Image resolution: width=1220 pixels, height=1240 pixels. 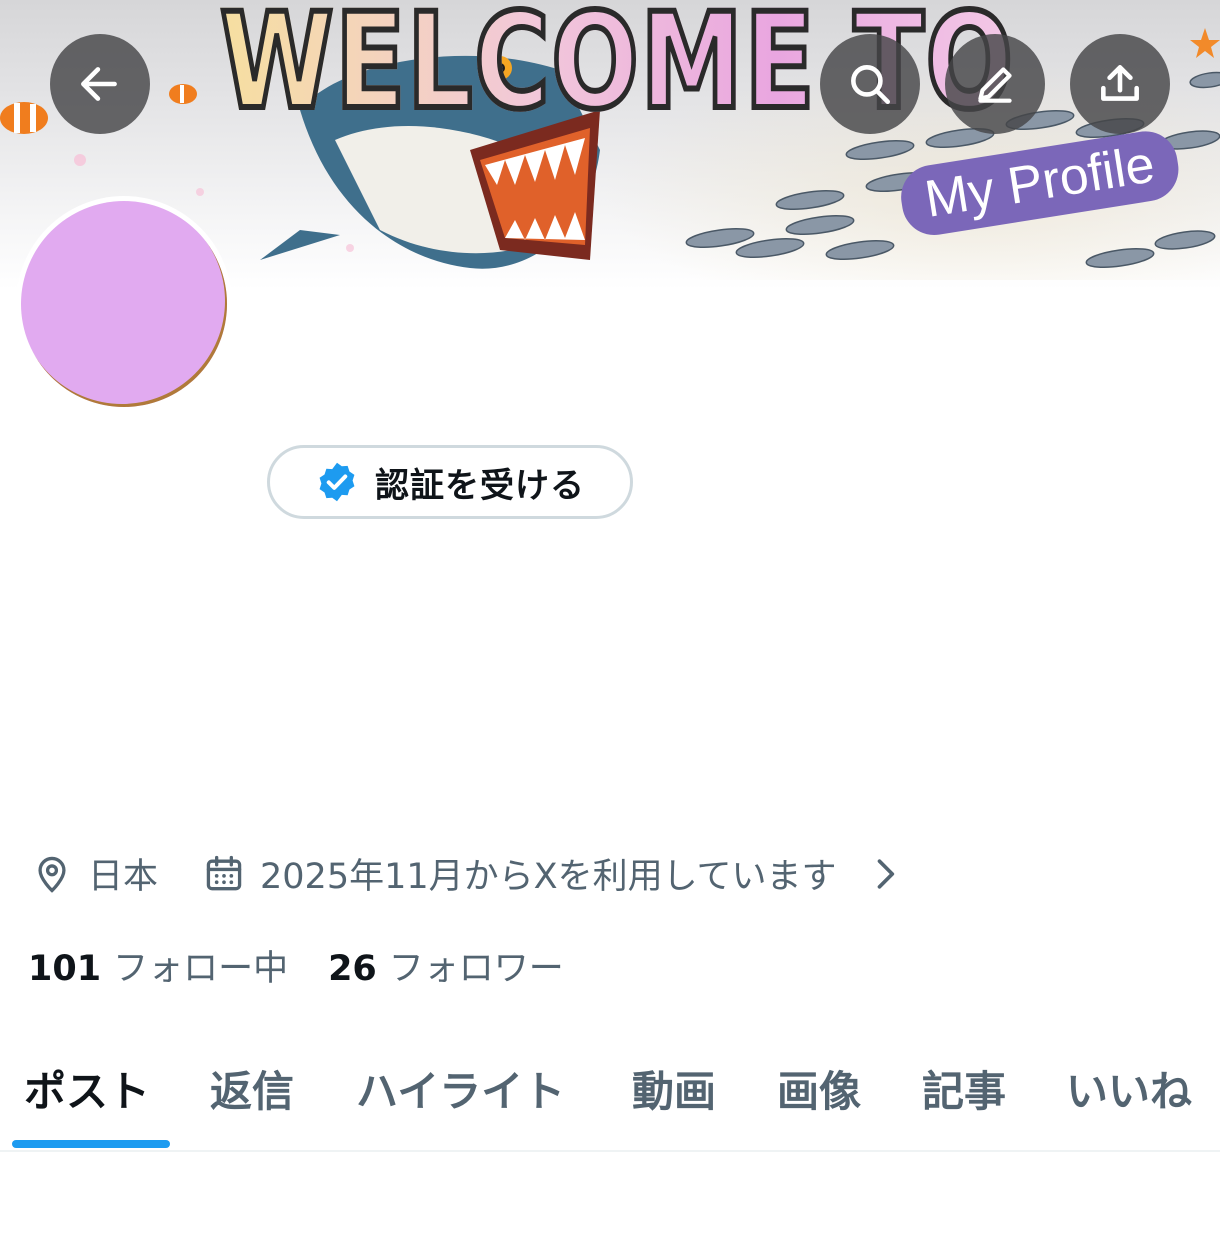 I want to click on search-button, so click(x=870, y=84).